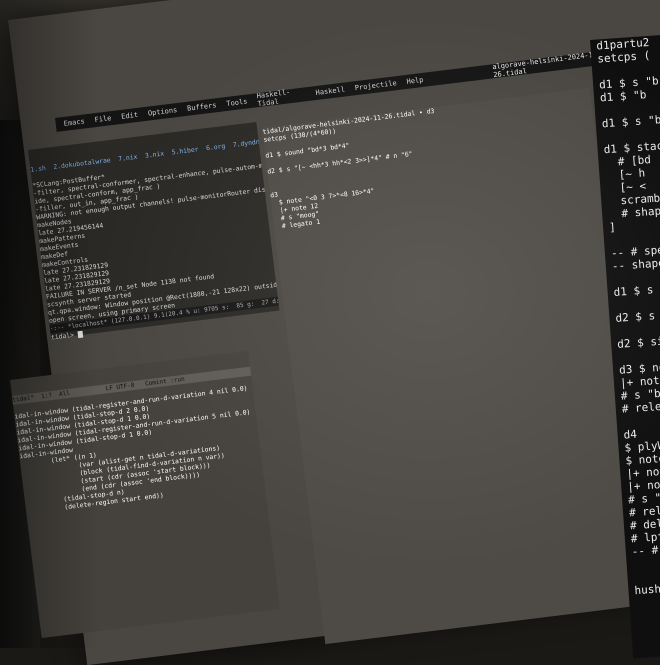 This screenshot has width=660, height=665. Describe the element at coordinates (103, 119) in the screenshot. I see `menu-item-1: File` at that location.